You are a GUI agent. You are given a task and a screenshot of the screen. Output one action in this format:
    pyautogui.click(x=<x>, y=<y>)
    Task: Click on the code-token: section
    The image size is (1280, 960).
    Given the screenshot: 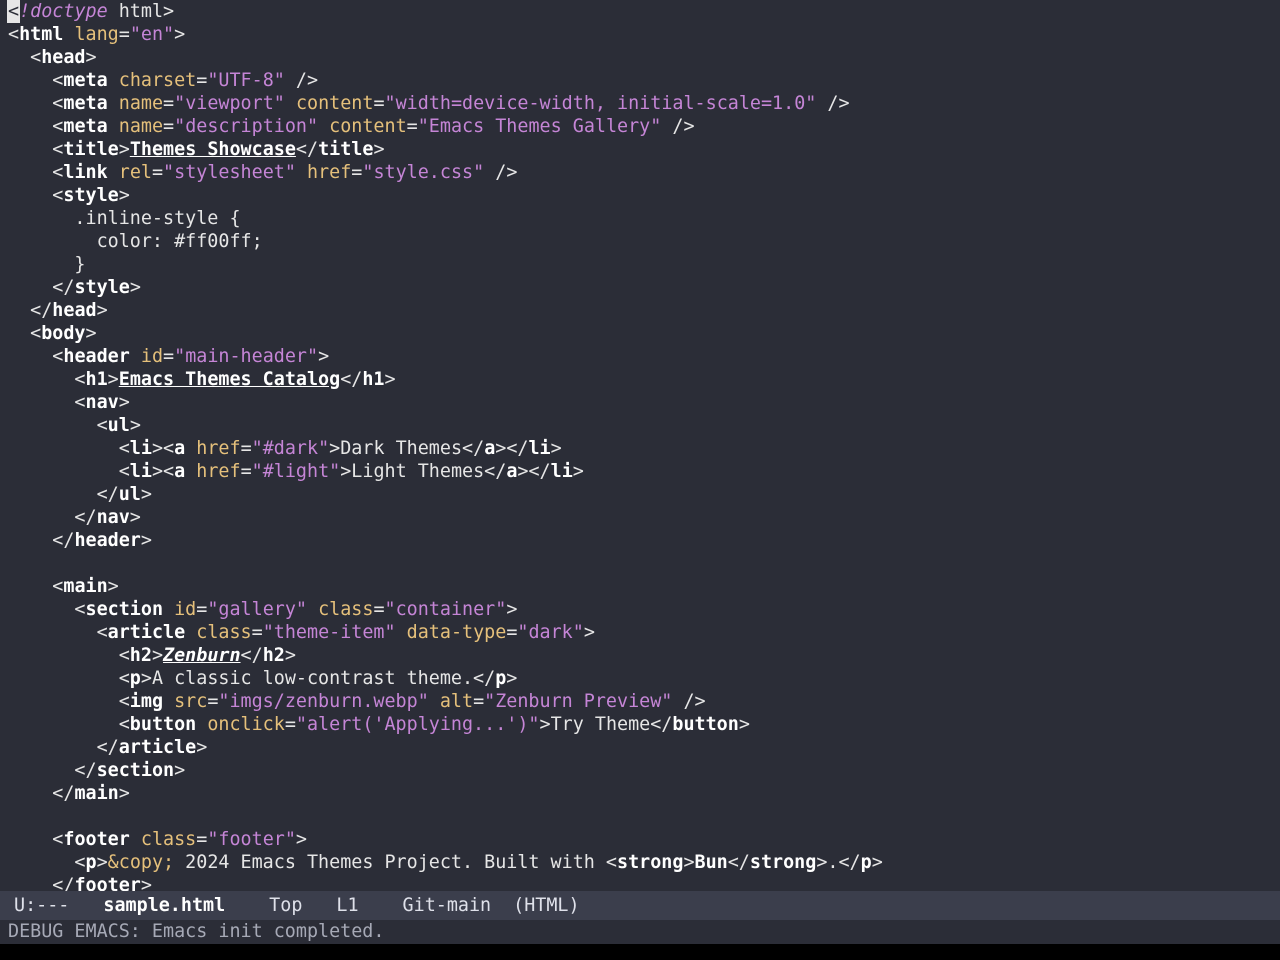 What is the action you would take?
    pyautogui.click(x=124, y=609)
    